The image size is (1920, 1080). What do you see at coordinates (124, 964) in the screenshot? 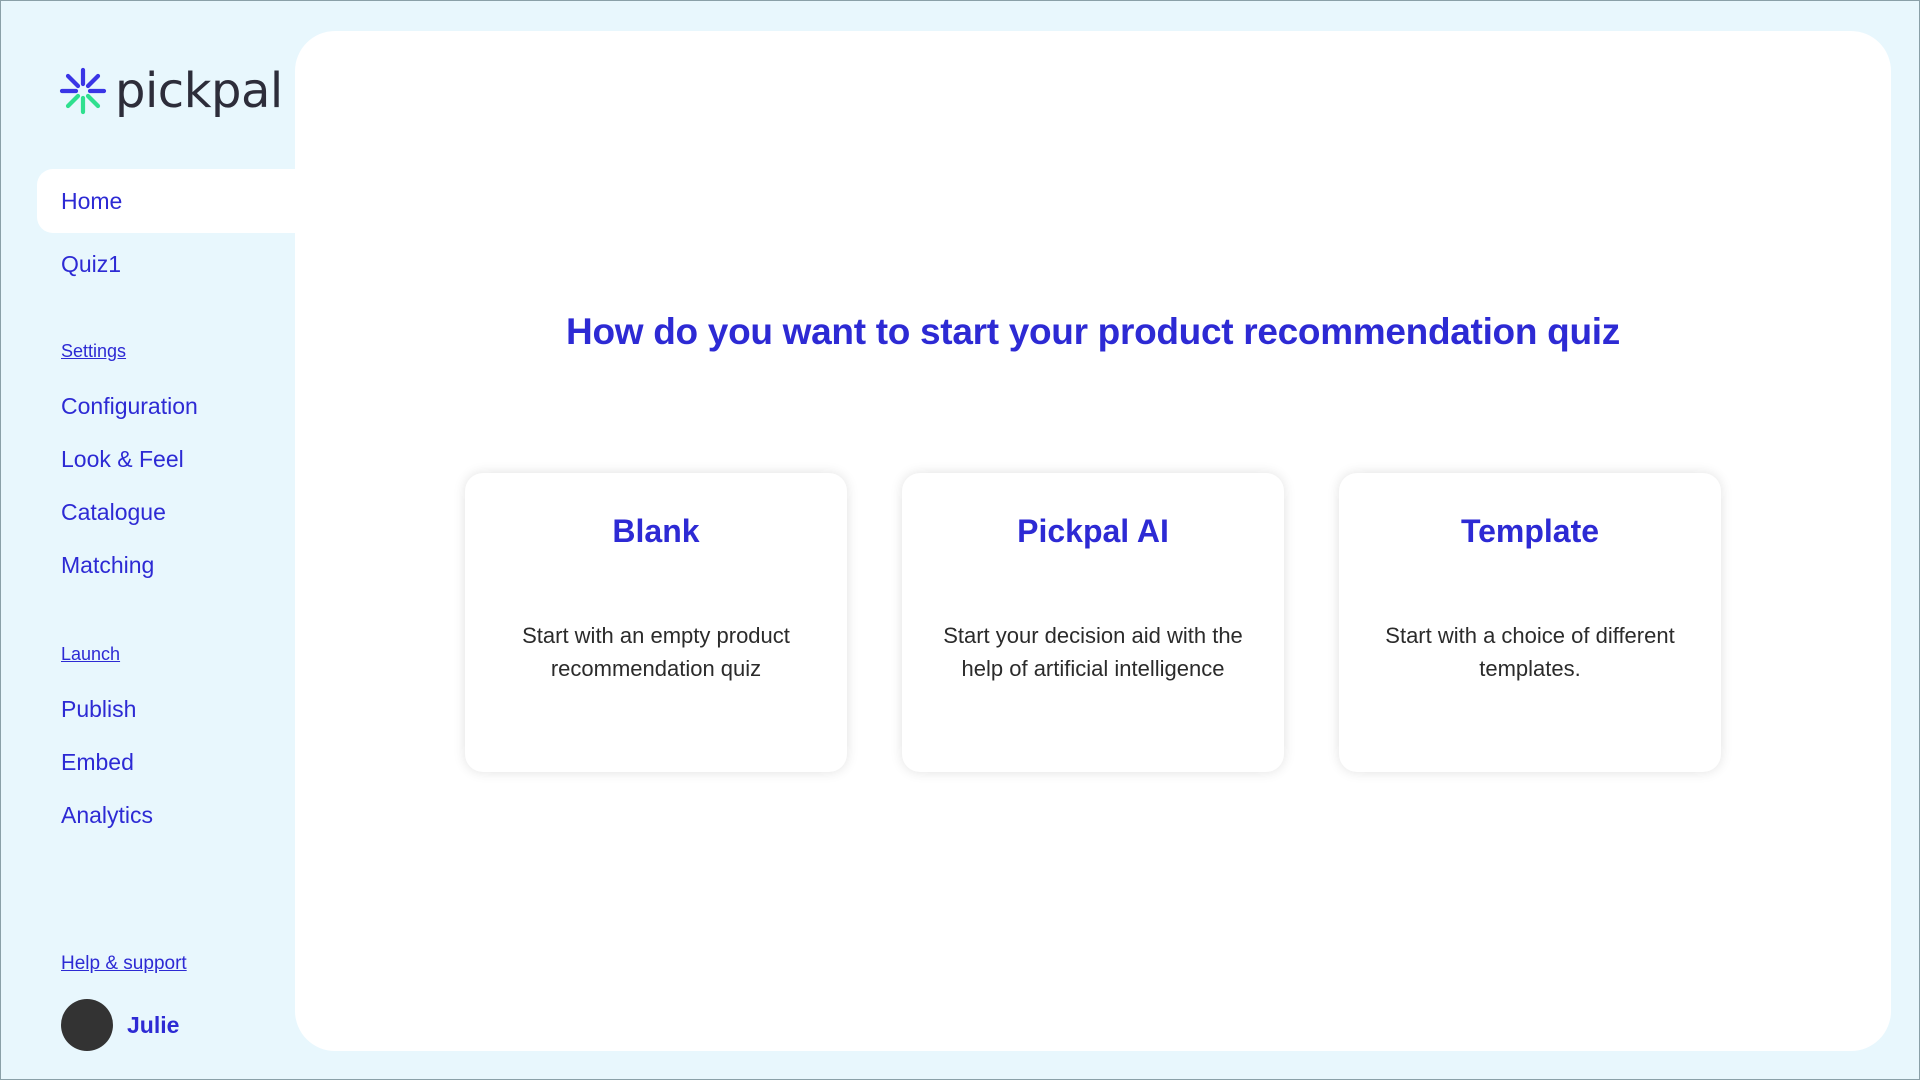
I see `help-support-link: Help & support` at bounding box center [124, 964].